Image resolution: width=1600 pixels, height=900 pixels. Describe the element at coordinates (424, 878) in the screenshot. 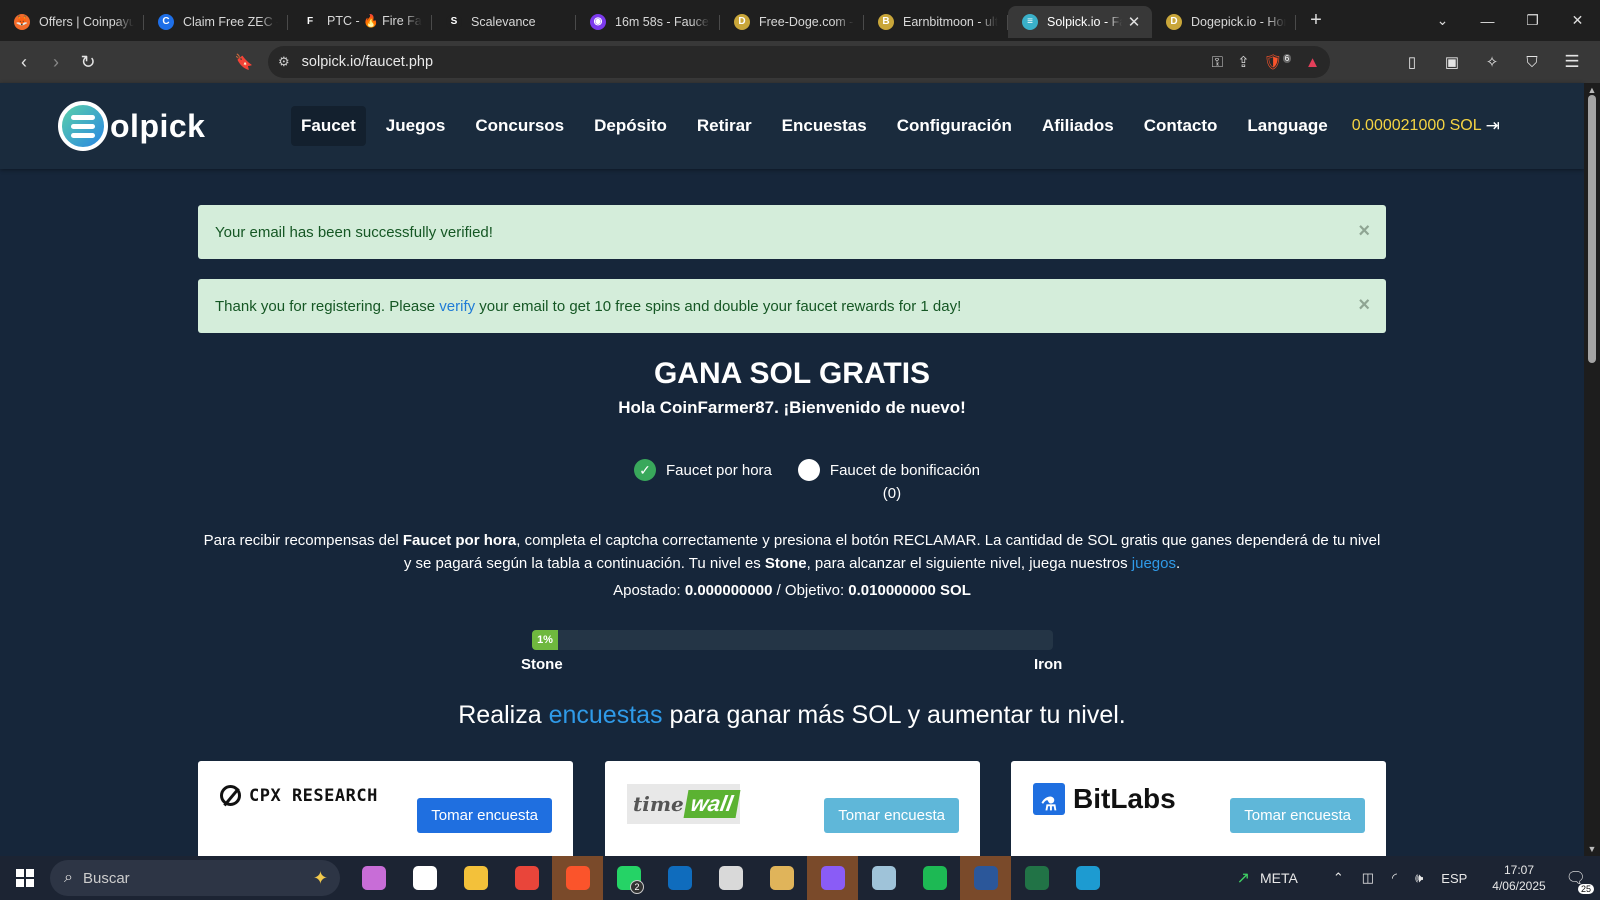

I see `onedrive-taskbar-app` at that location.